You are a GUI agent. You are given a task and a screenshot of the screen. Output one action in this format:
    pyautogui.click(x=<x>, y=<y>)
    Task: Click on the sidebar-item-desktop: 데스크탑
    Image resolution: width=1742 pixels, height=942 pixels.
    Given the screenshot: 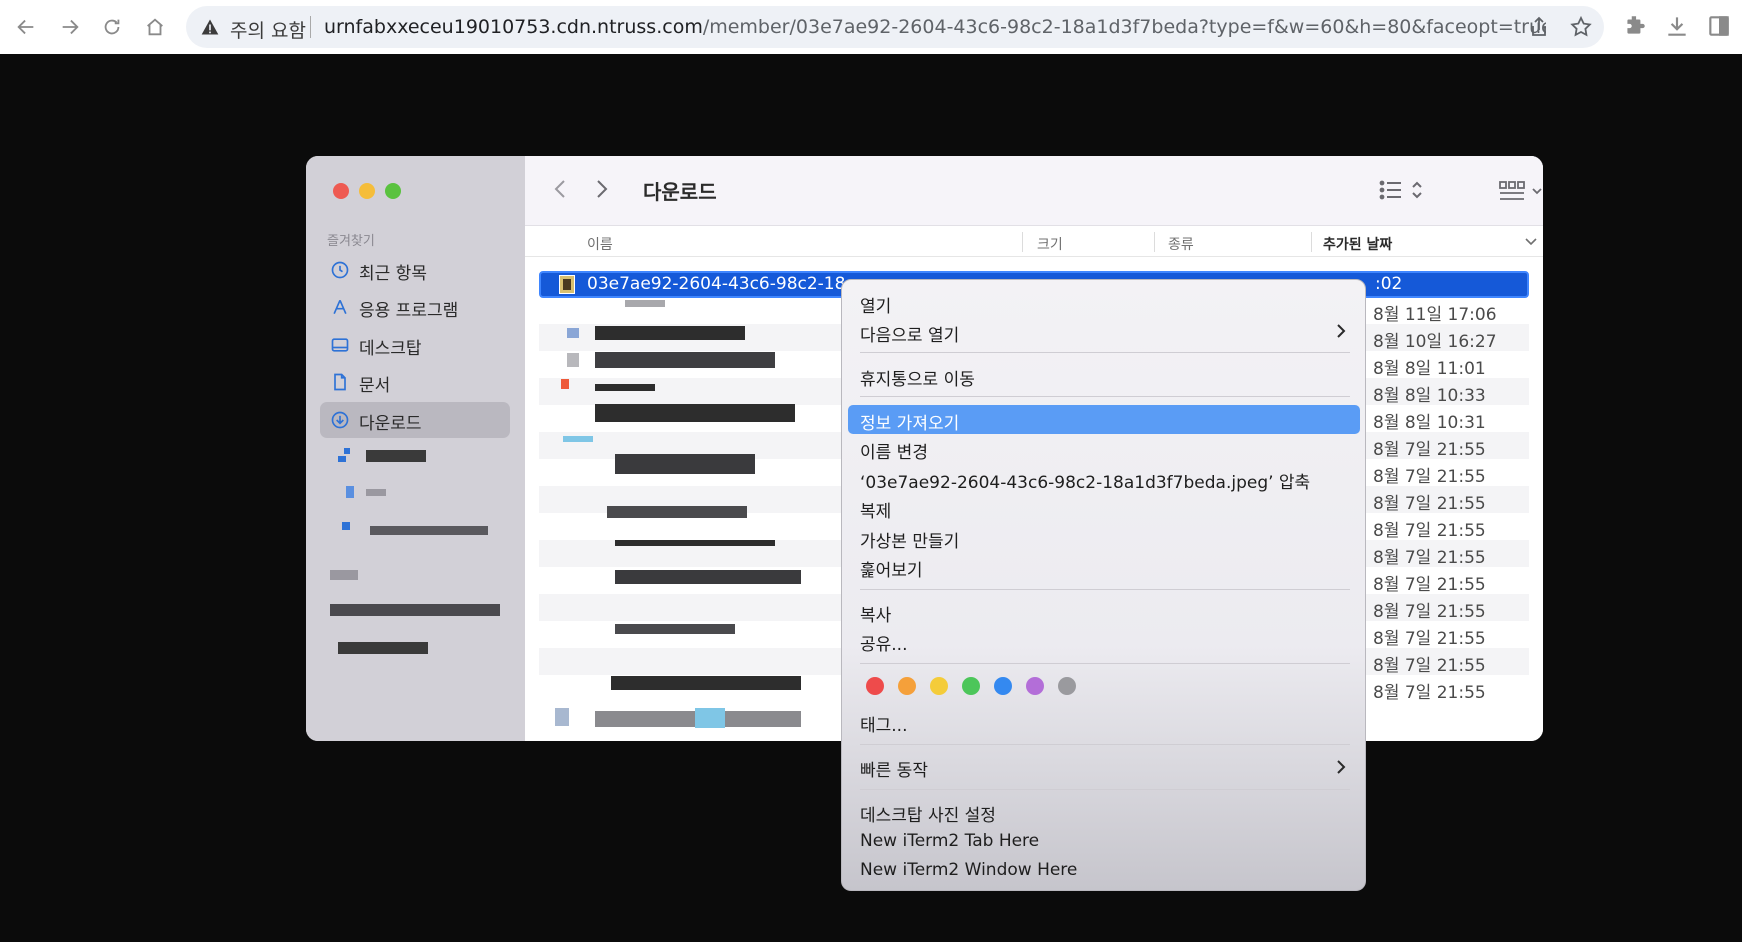 What is the action you would take?
    pyautogui.click(x=415, y=345)
    